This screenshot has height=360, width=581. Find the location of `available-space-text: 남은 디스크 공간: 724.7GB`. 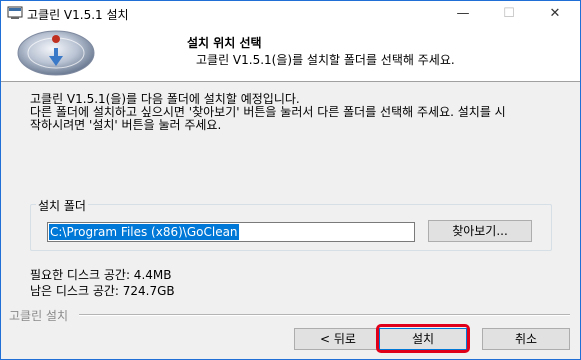

available-space-text: 남은 디스크 공간: 724.7GB is located at coordinates (102, 291).